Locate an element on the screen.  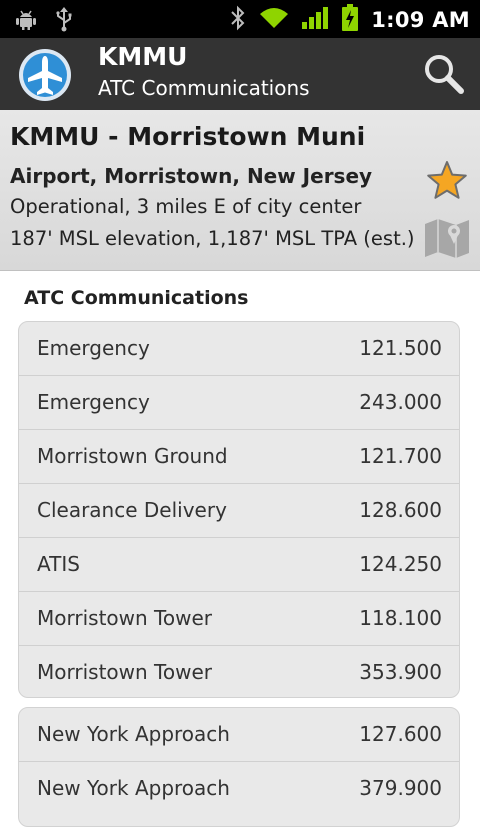
star-icon is located at coordinates (447, 183).